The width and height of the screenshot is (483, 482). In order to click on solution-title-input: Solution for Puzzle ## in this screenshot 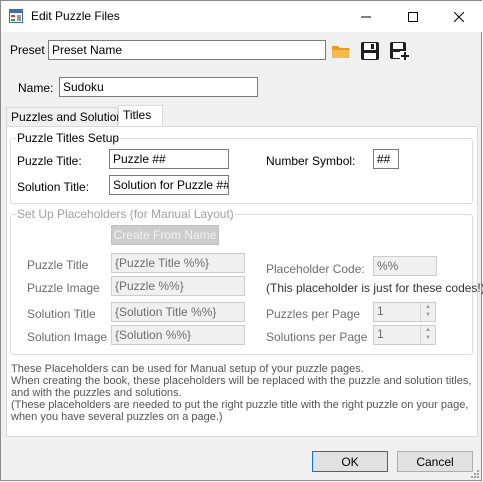, I will do `click(169, 185)`.